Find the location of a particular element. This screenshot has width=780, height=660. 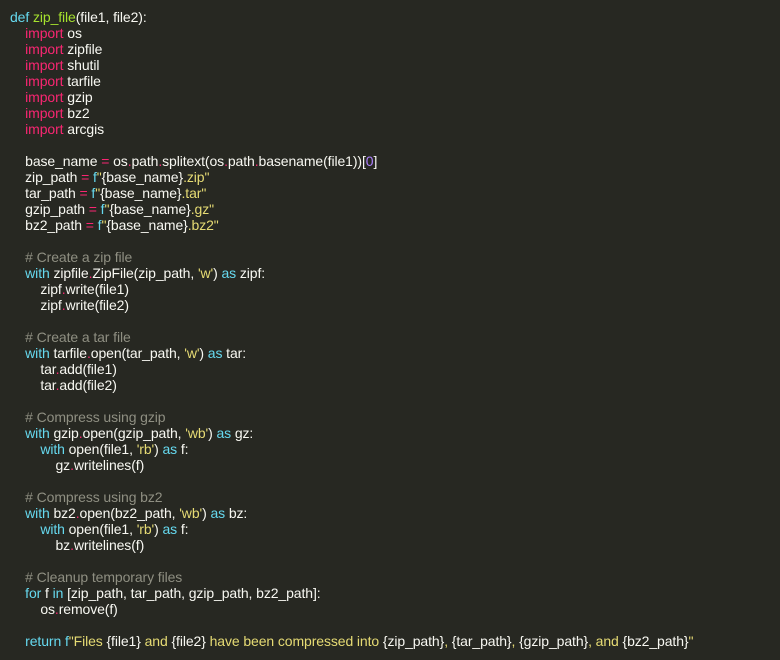

code-line: # Compress using gzip is located at coordinates (395, 417).